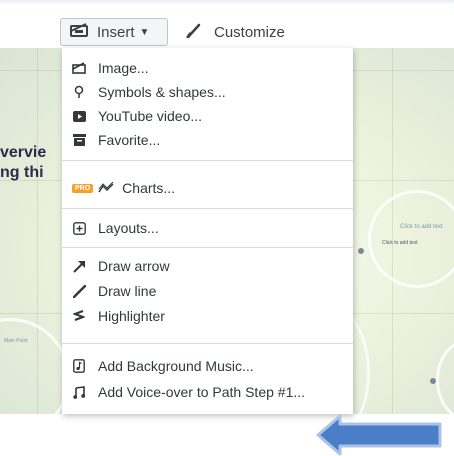  I want to click on menu-item-highlighter: Highlighter, so click(207, 316).